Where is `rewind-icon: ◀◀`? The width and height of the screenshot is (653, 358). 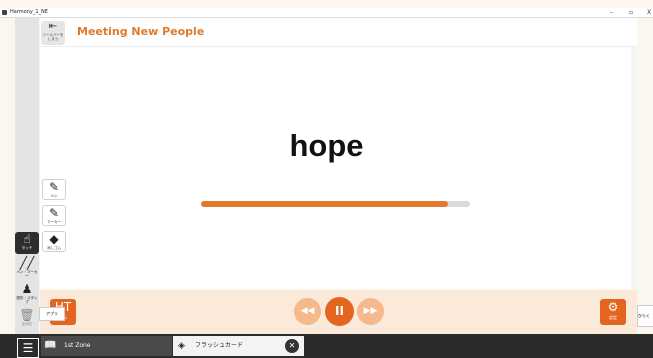
rewind-icon: ◀◀ is located at coordinates (307, 311).